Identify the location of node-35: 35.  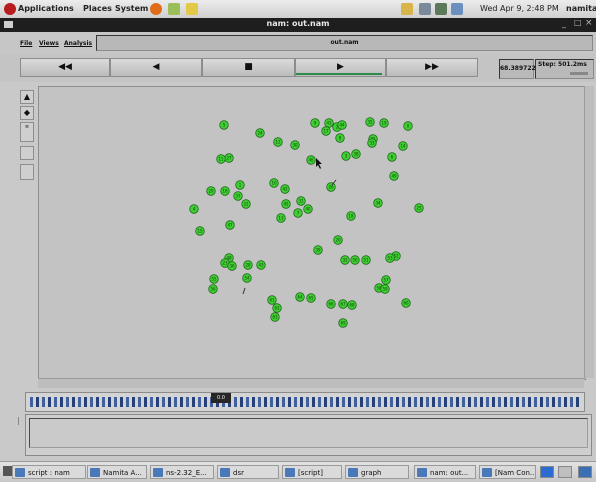
(370, 122).